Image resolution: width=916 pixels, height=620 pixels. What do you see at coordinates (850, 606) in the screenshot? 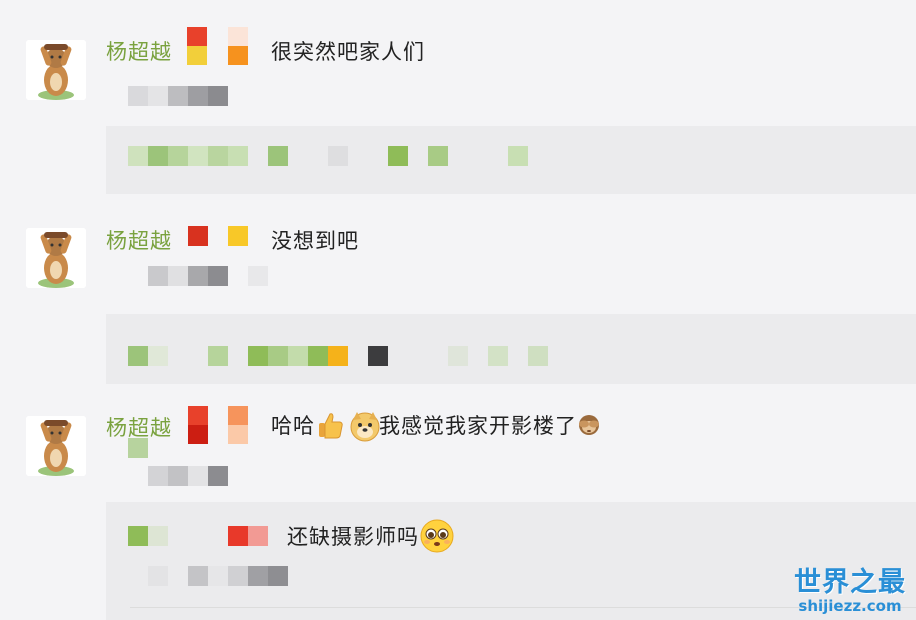
I see `watermark-url: shijiezz.com` at bounding box center [850, 606].